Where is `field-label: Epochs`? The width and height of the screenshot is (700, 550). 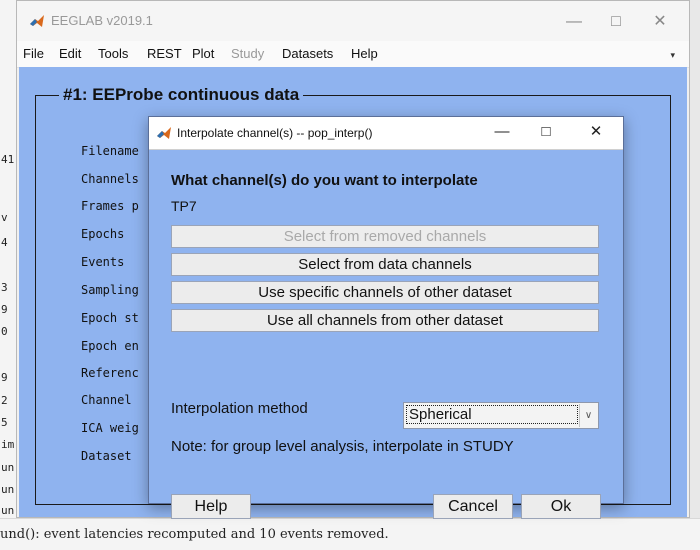
field-label: Epochs is located at coordinates (103, 234).